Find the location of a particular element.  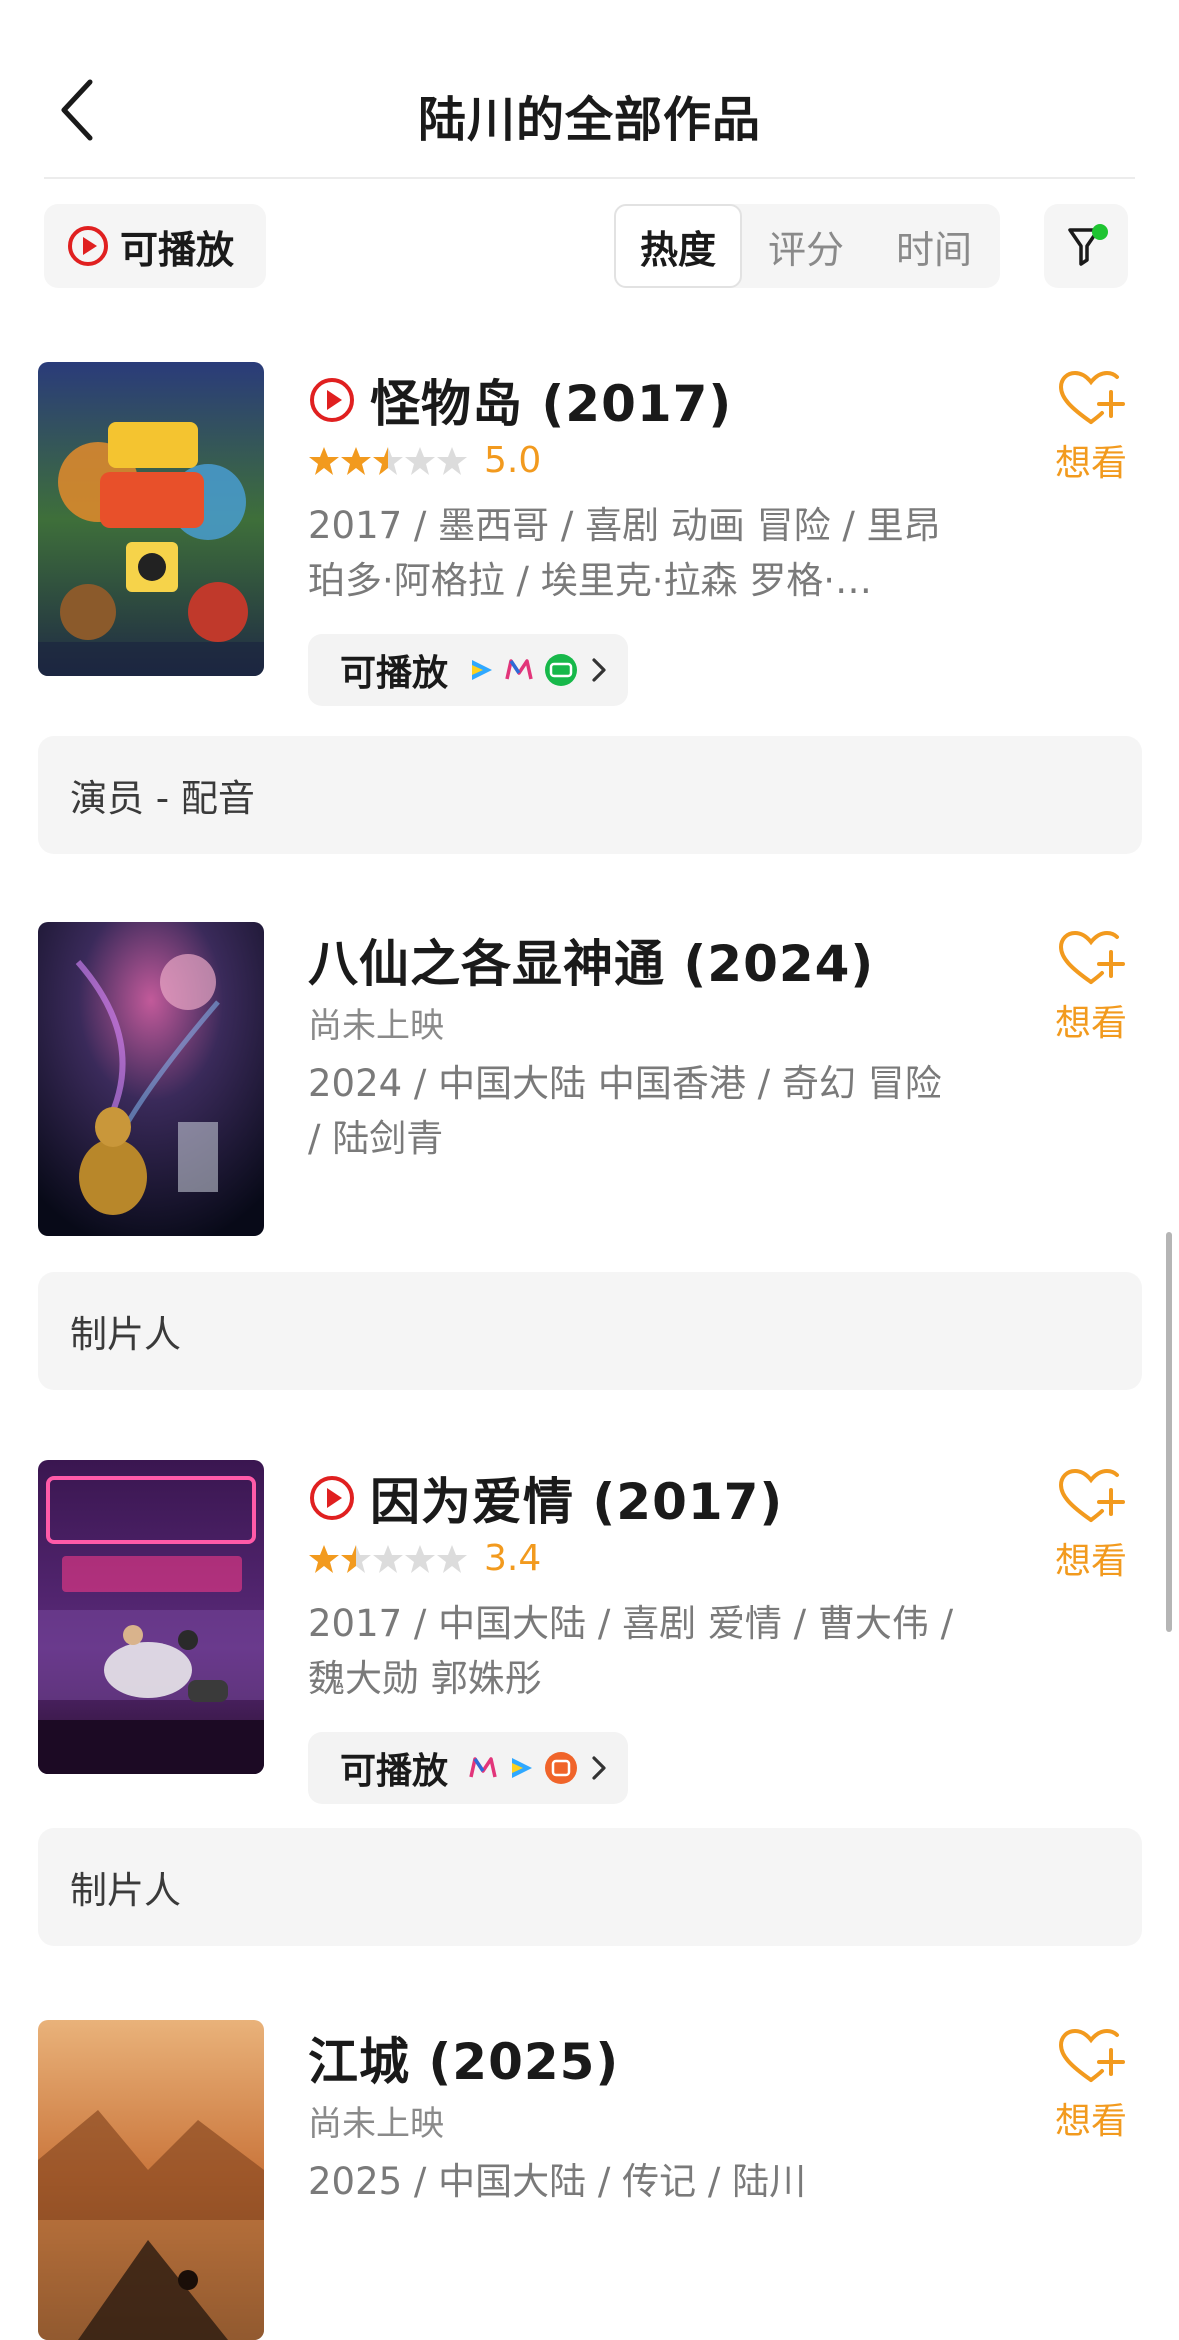

movie-title-row: 因为爱情 (2017) is located at coordinates (545, 1498).